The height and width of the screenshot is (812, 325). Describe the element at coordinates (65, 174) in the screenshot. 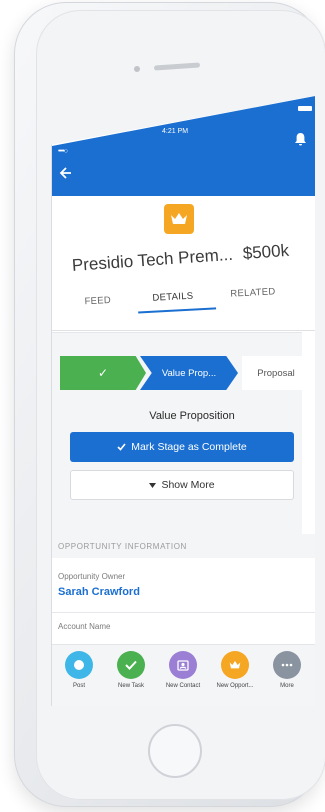

I see `back-arrow-icon` at that location.